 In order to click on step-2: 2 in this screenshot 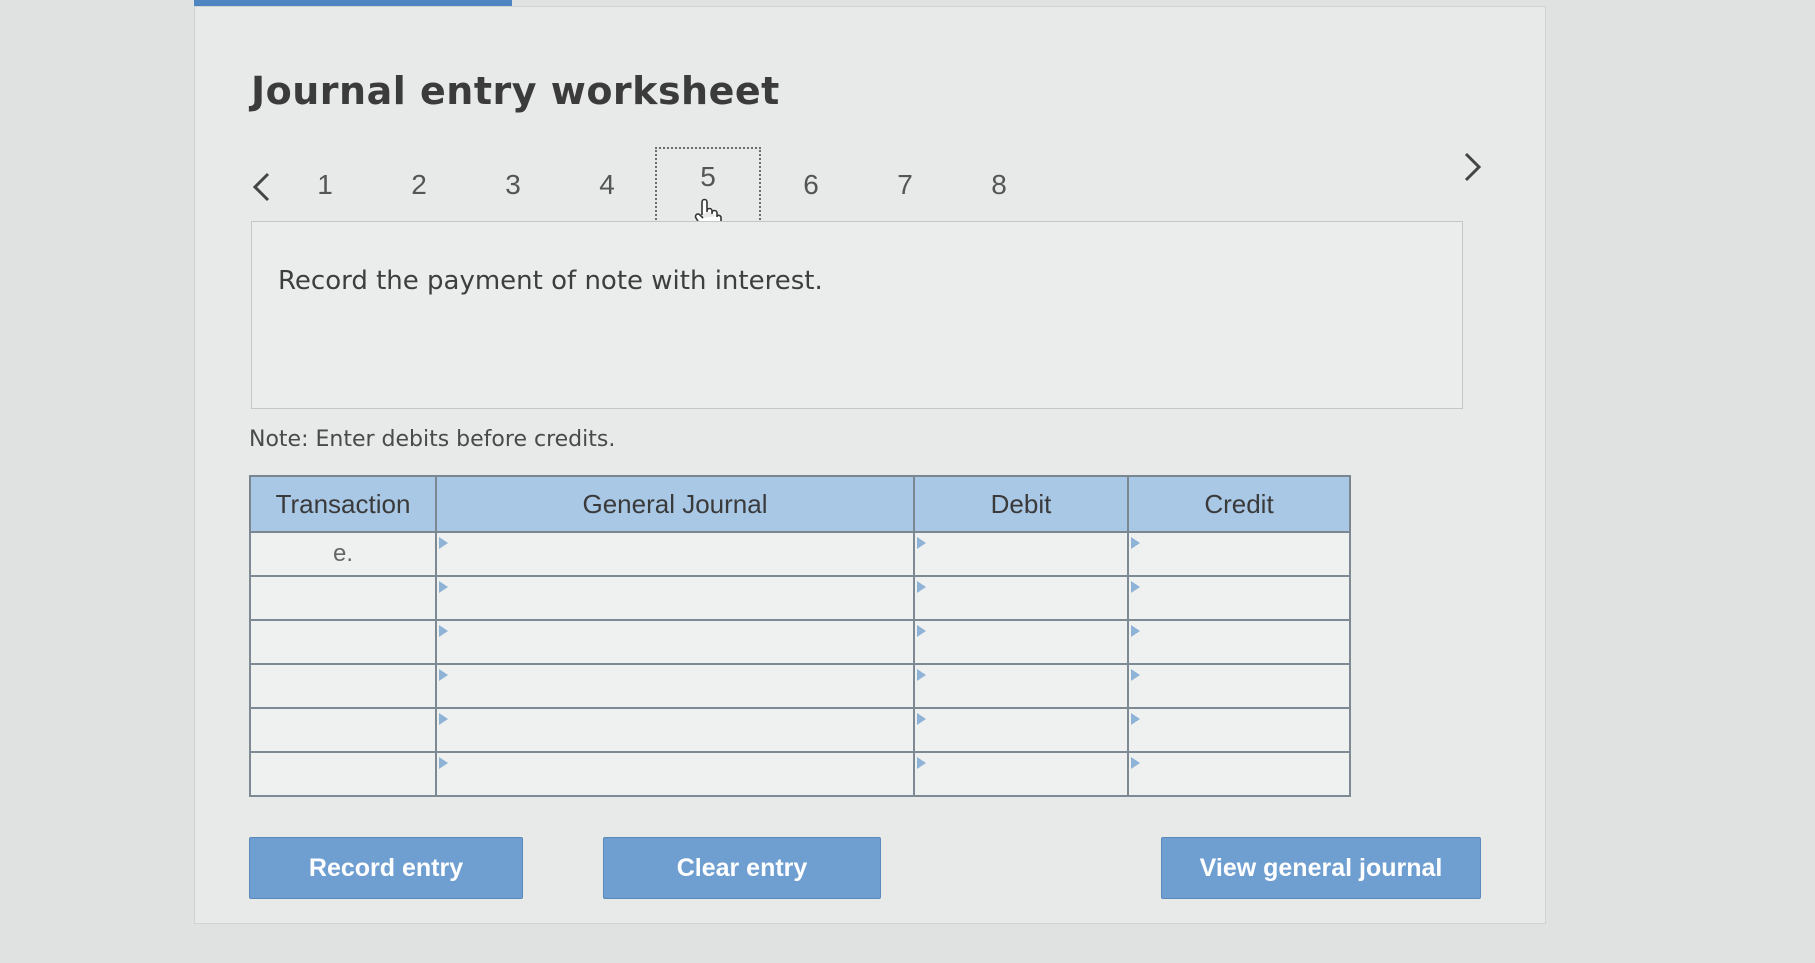, I will do `click(419, 190)`.